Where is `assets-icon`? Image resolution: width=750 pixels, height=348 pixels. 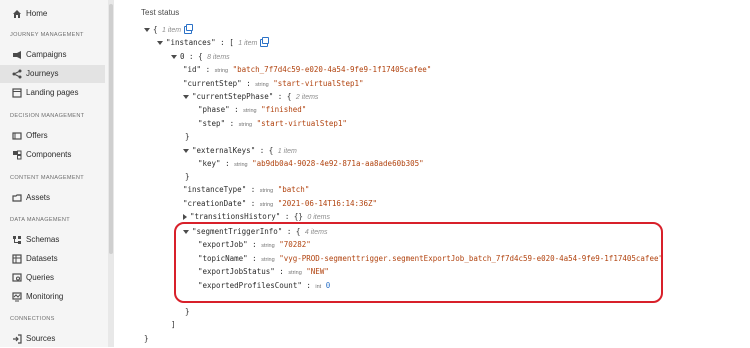 assets-icon is located at coordinates (17, 198).